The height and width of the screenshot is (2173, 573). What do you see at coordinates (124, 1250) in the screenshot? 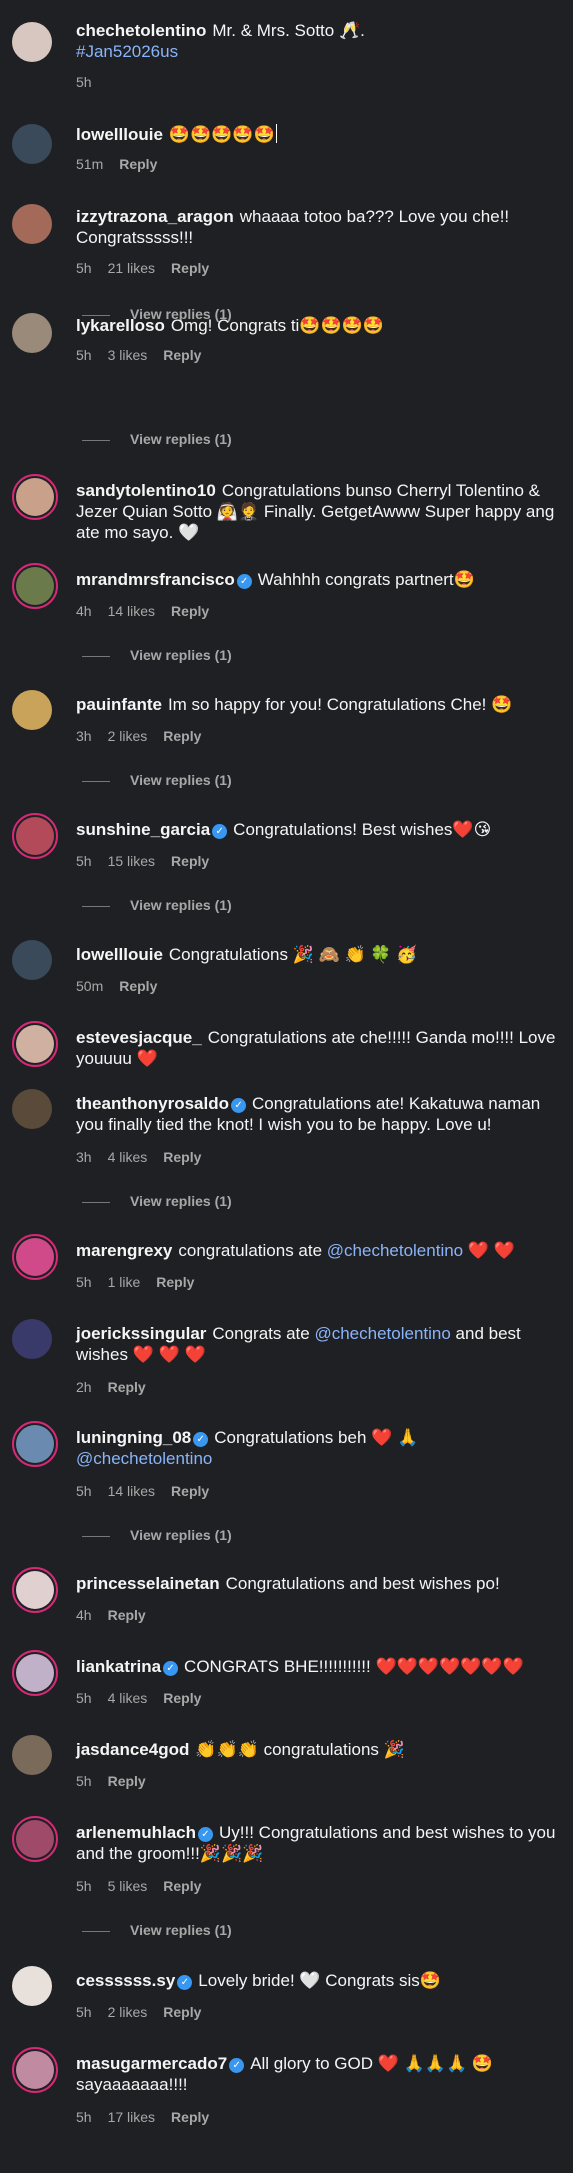
I see `username: marengrexy` at bounding box center [124, 1250].